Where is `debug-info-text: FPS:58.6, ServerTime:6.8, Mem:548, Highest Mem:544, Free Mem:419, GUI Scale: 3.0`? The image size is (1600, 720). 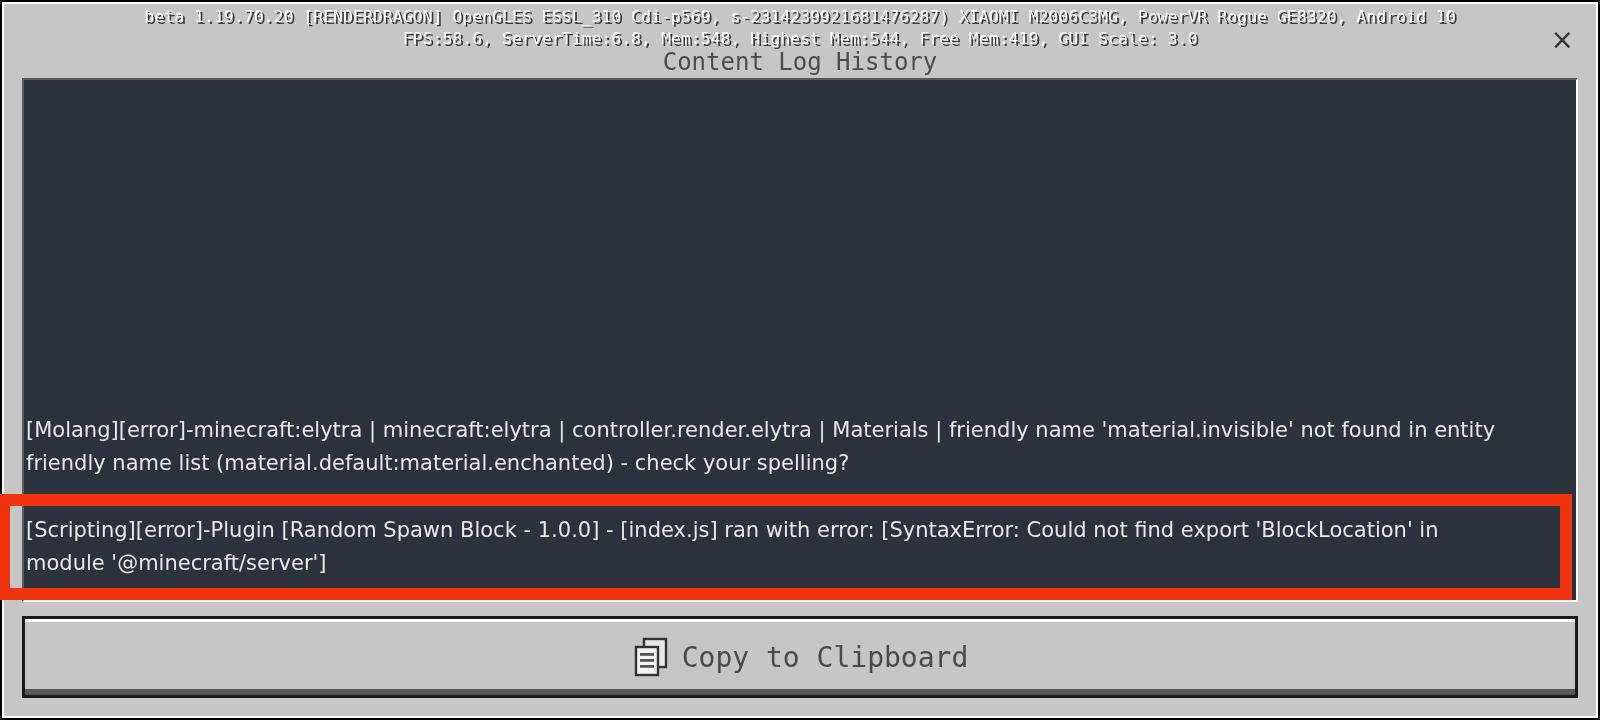 debug-info-text: FPS:58.6, ServerTime:6.8, Mem:548, Highest Mem:544, Free Mem:419, GUI Scale: 3.0 is located at coordinates (800, 39).